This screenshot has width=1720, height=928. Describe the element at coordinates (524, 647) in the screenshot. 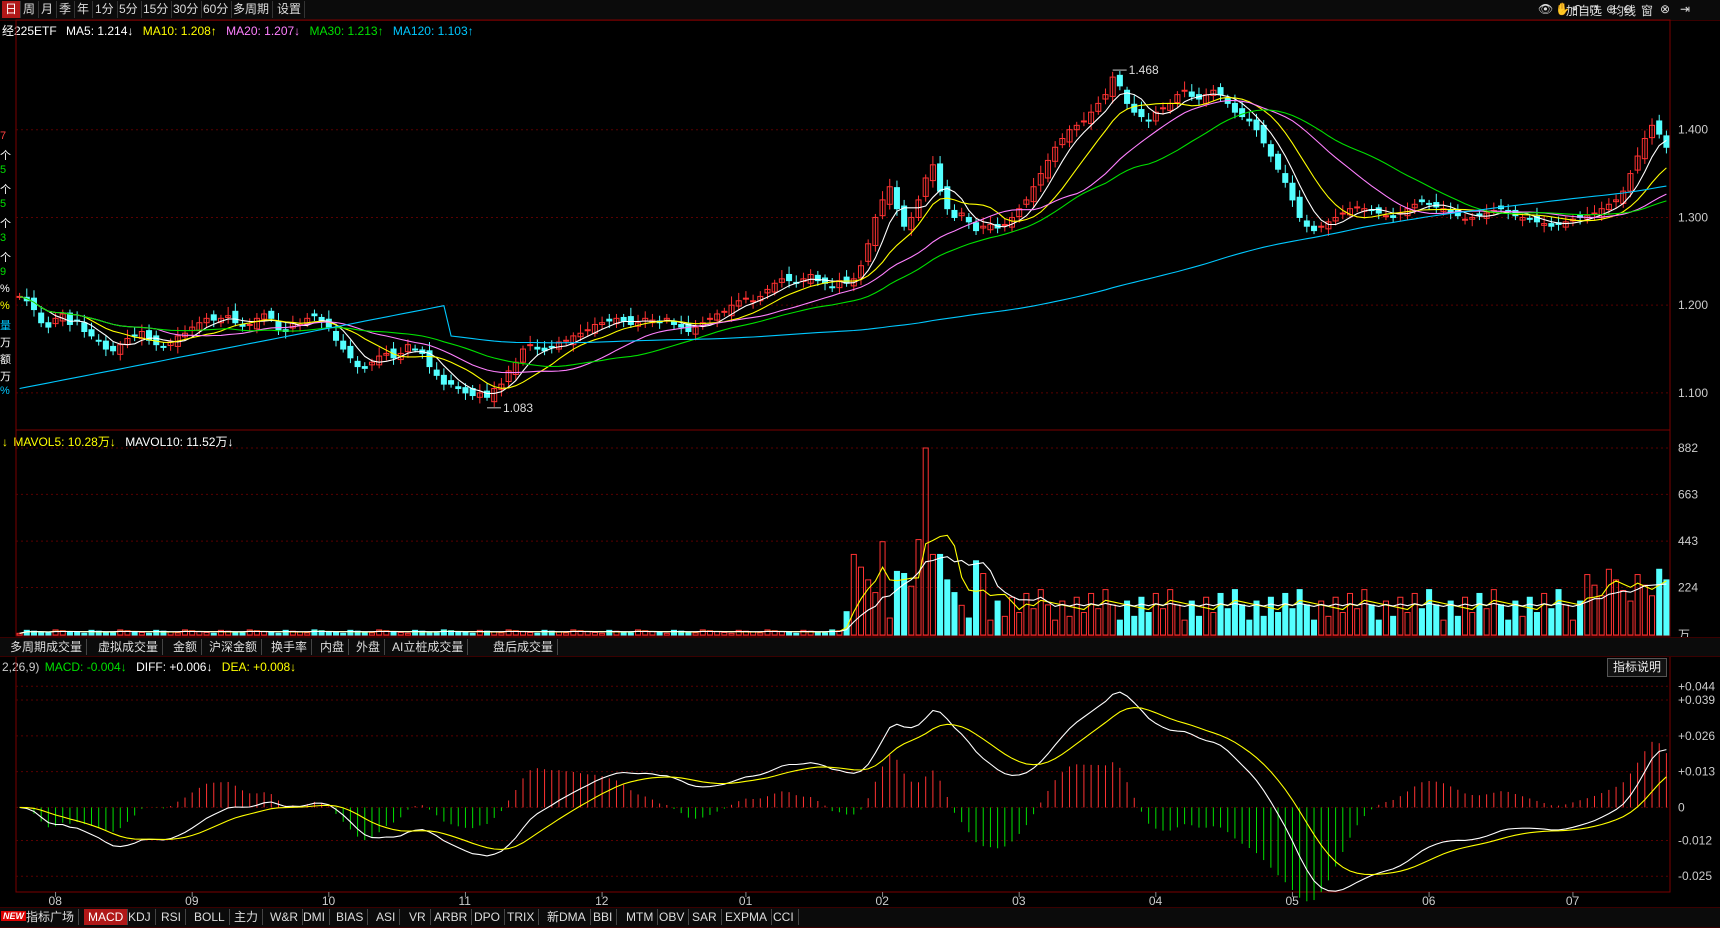

I see `volume-tab-8: 盘后成交量` at that location.